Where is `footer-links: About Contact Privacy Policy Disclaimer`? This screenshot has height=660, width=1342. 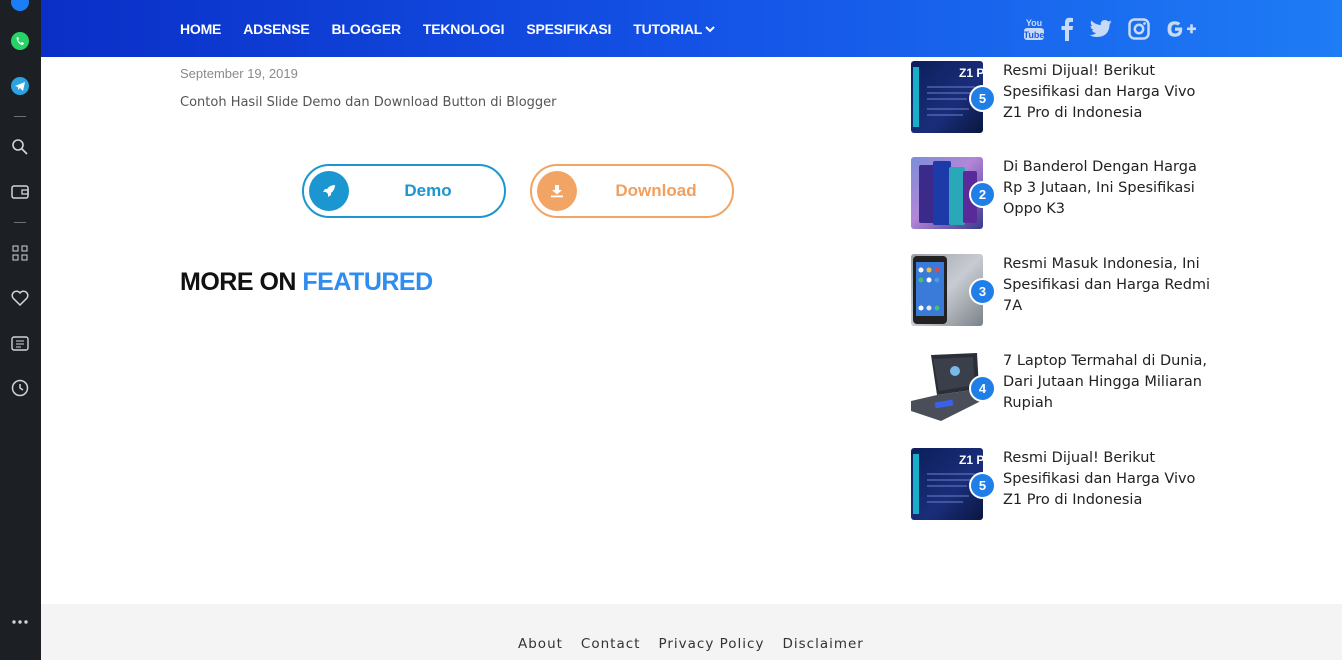 footer-links: About Contact Privacy Policy Disclaimer is located at coordinates (700, 644).